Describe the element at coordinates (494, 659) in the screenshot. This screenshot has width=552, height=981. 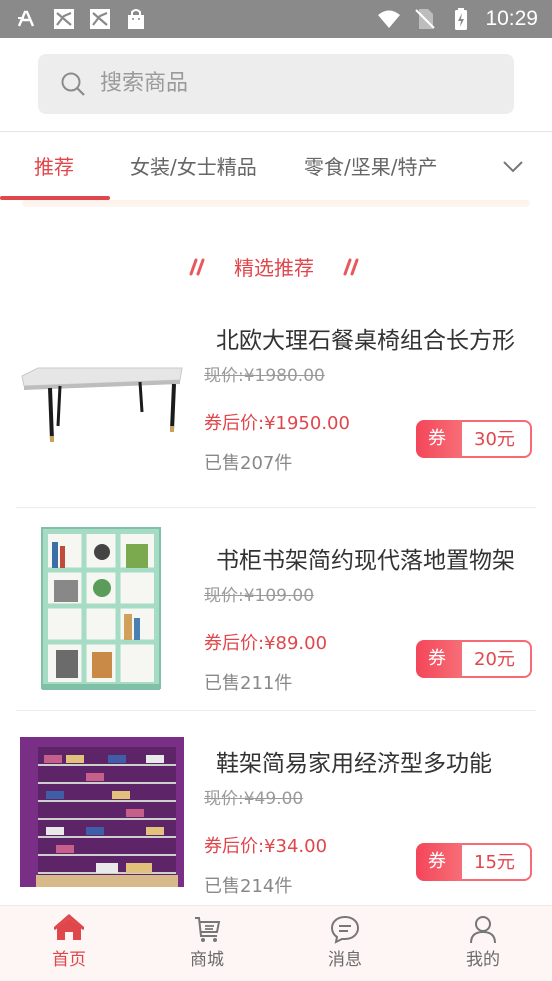
I see `coupon-value: 20元` at that location.